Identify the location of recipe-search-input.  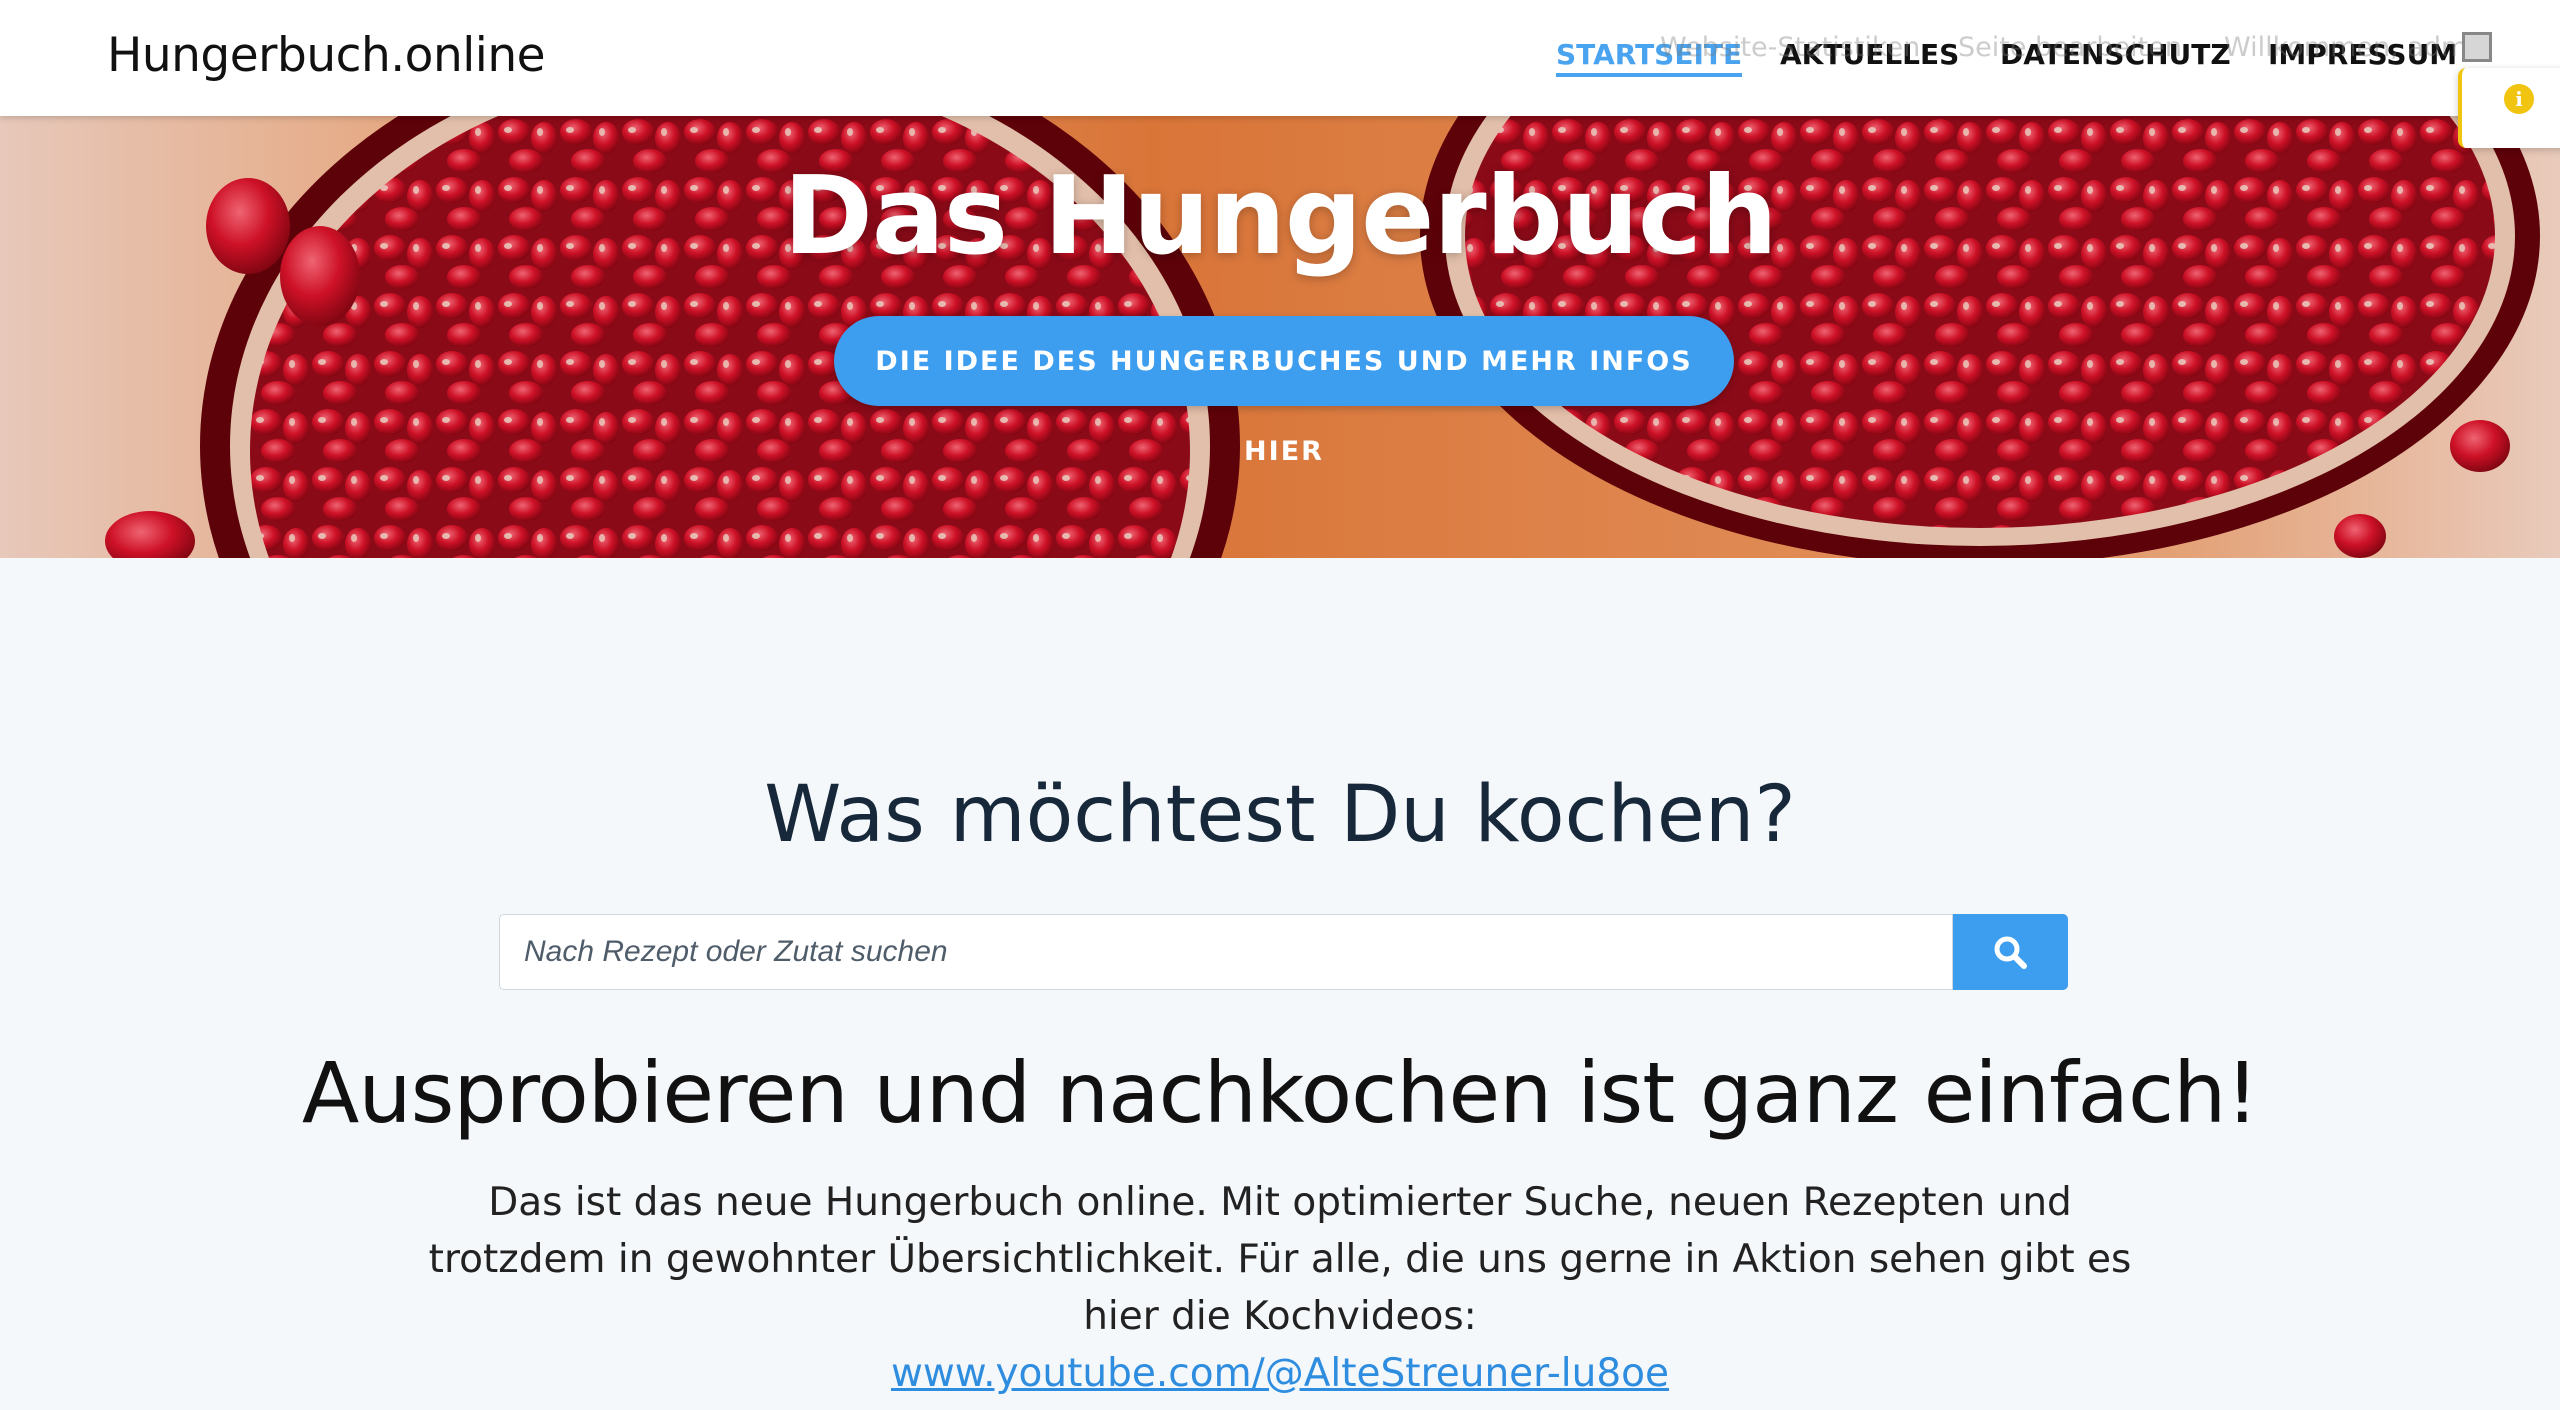
(1226, 952).